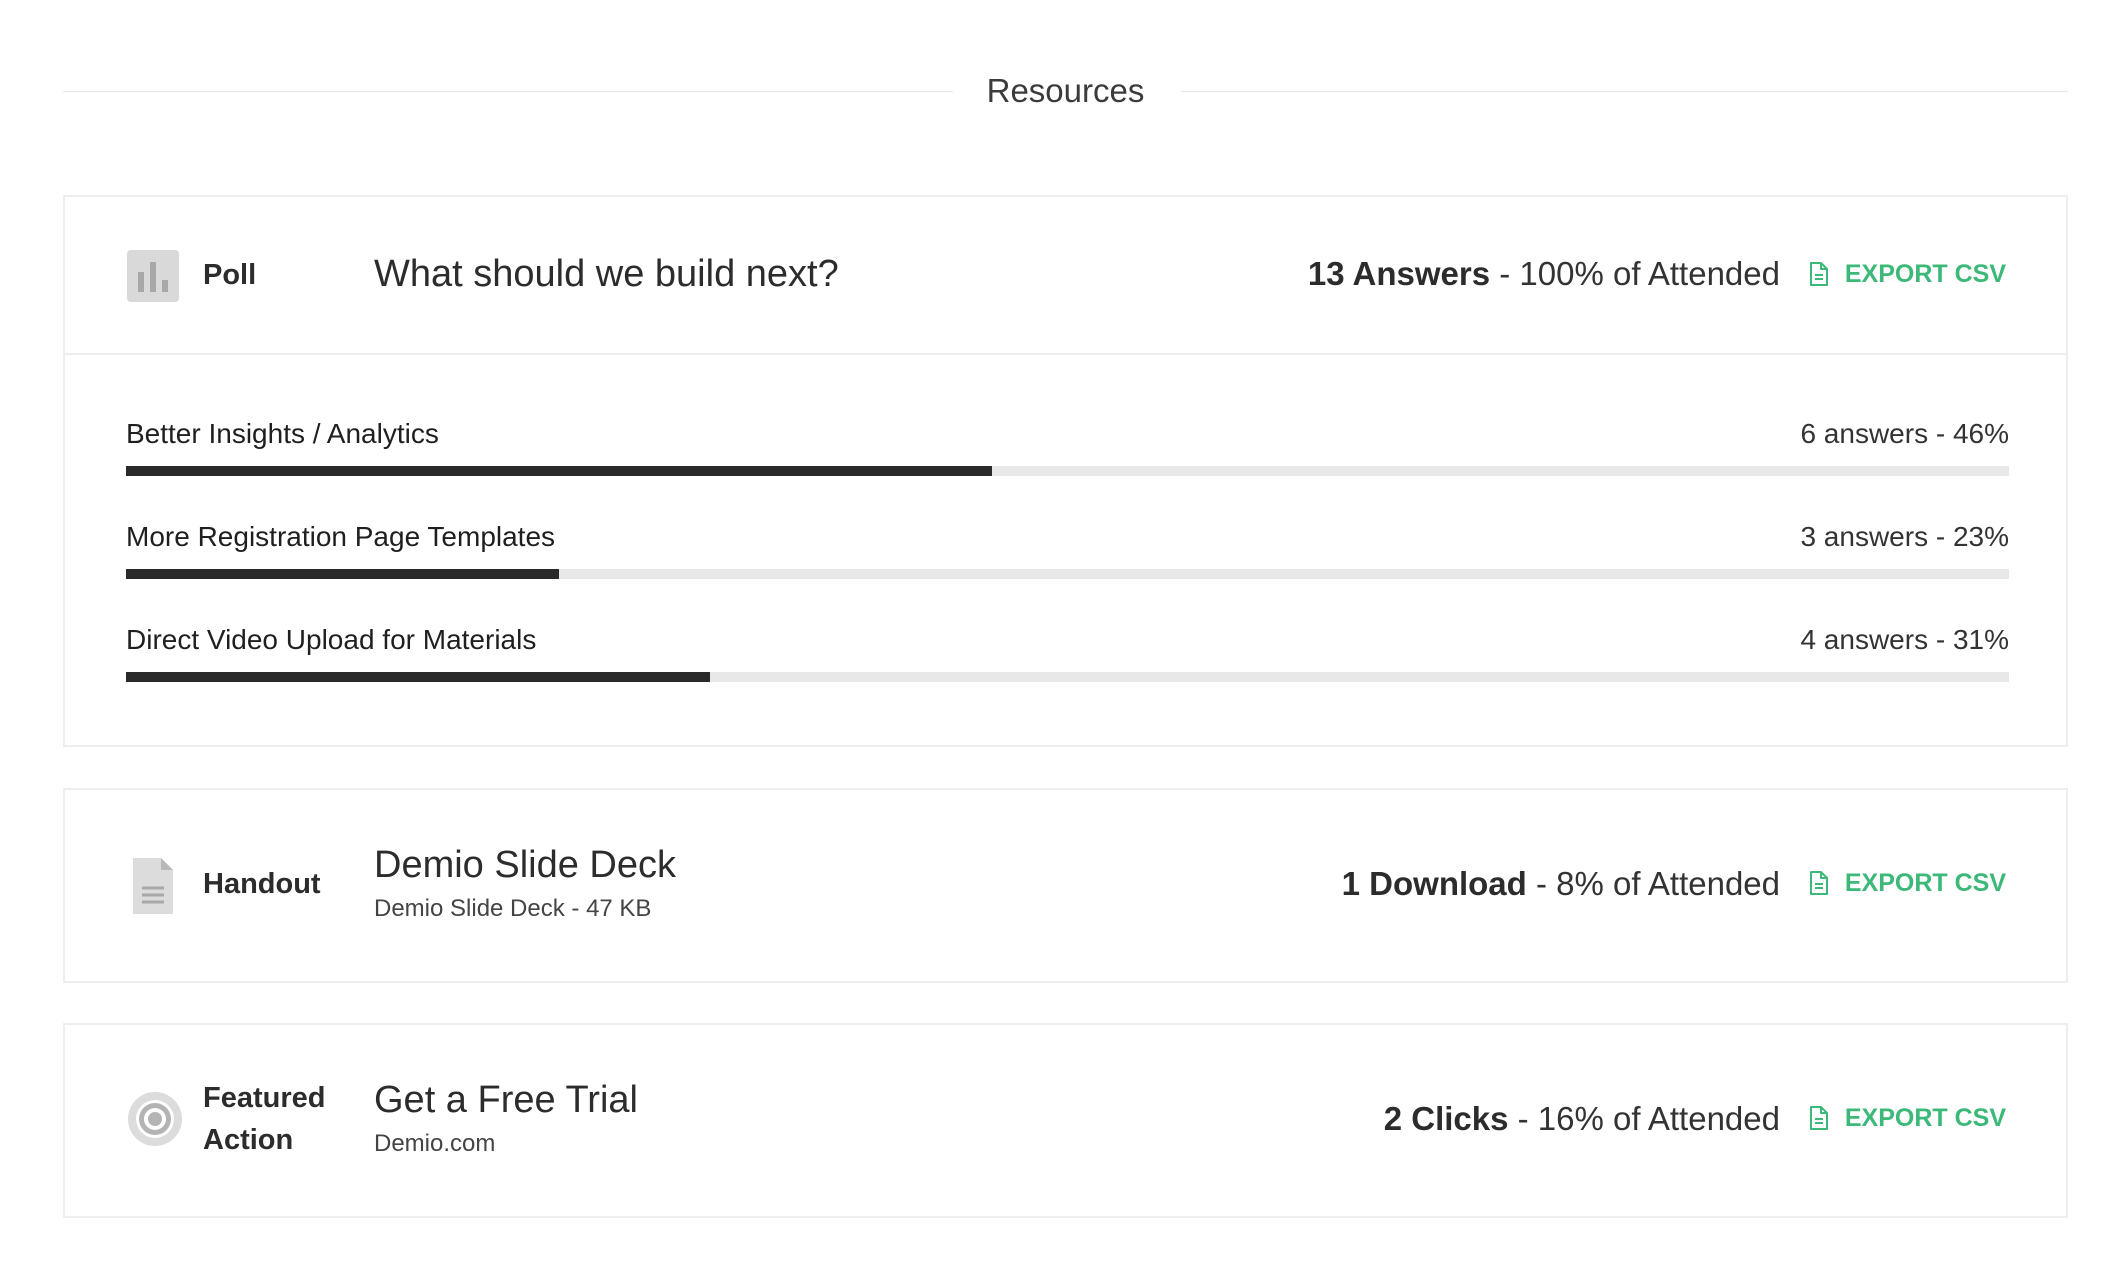  I want to click on featured-subtitle: Demio.com, so click(435, 1143).